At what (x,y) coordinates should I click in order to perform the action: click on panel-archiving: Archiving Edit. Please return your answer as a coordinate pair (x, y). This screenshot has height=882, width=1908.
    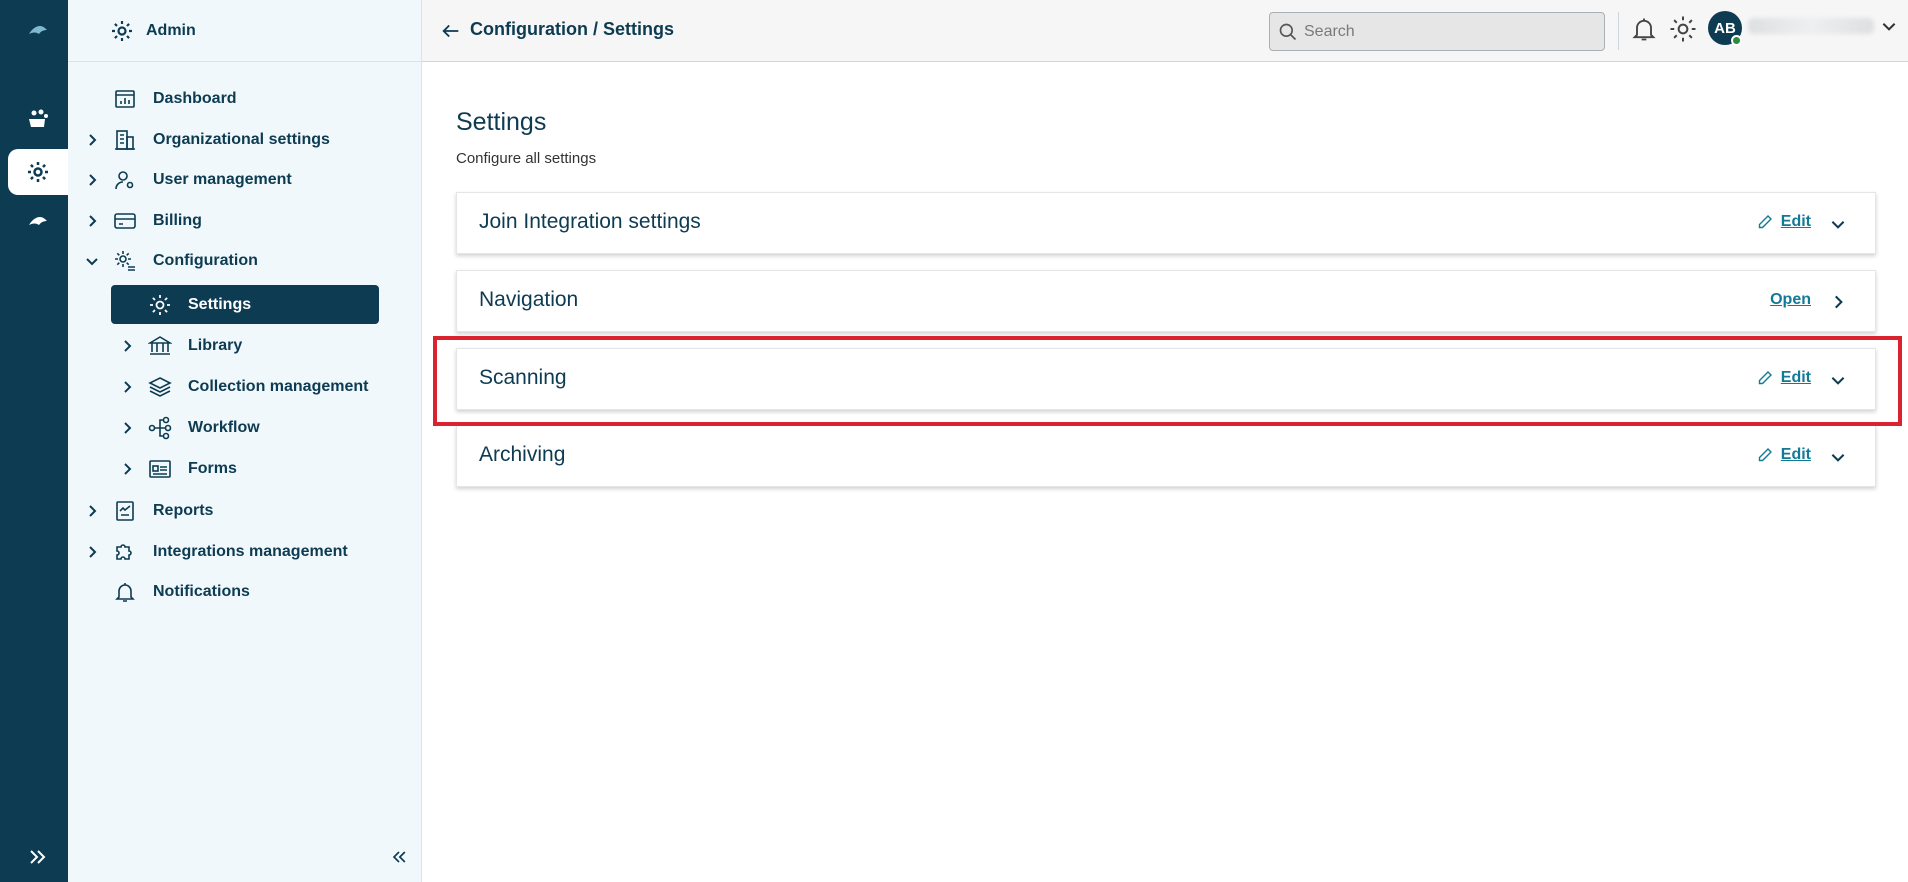
    Looking at the image, I should click on (1166, 456).